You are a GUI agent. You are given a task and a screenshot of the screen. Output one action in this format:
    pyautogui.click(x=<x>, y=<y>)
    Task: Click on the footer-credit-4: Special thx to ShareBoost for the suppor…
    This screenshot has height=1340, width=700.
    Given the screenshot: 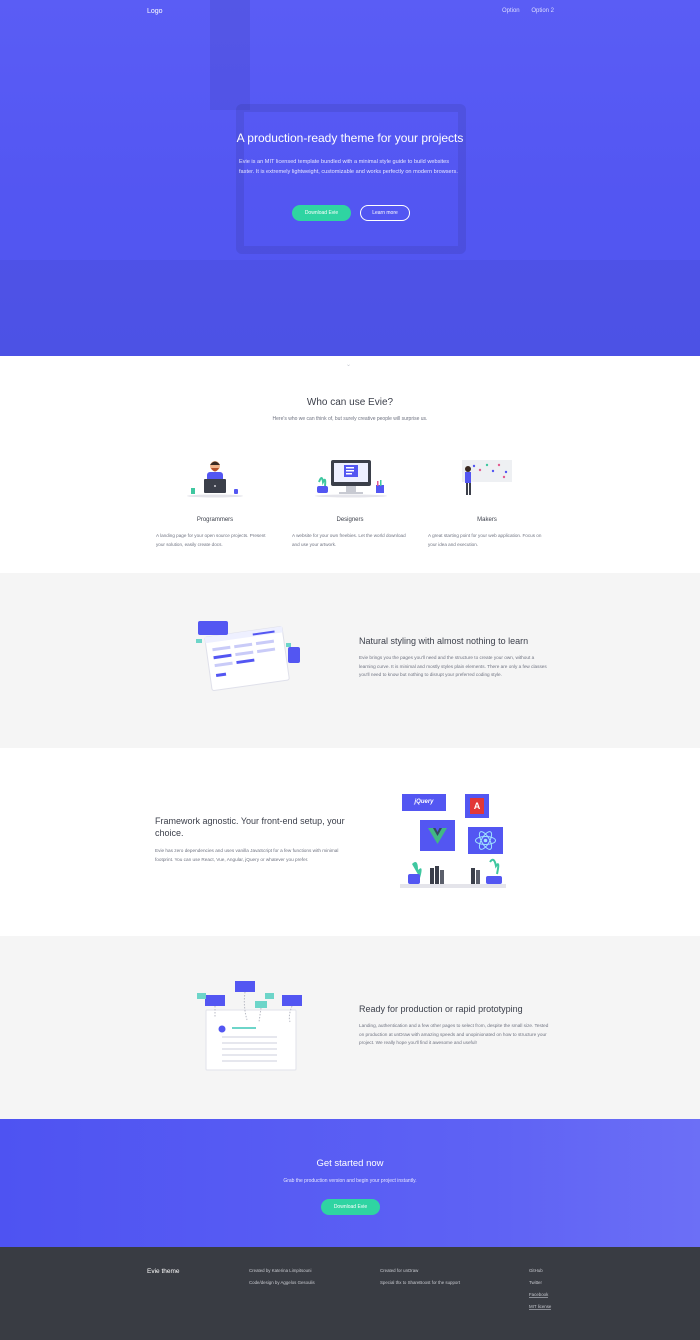 What is the action you would take?
    pyautogui.click(x=420, y=1282)
    